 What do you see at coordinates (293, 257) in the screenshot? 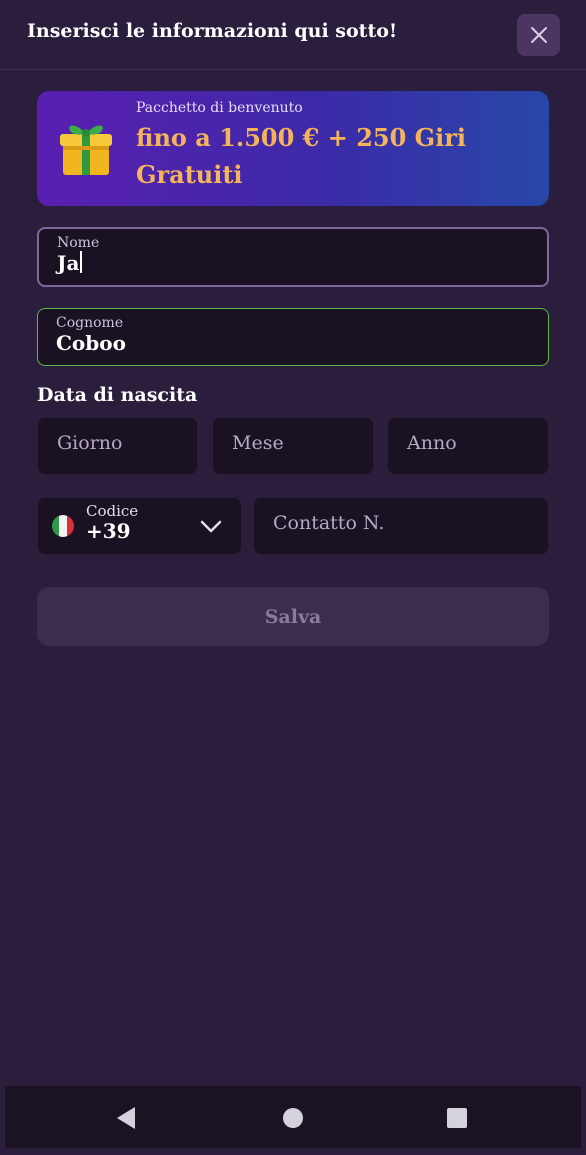
I see `first-name-field: Nome Ja` at bounding box center [293, 257].